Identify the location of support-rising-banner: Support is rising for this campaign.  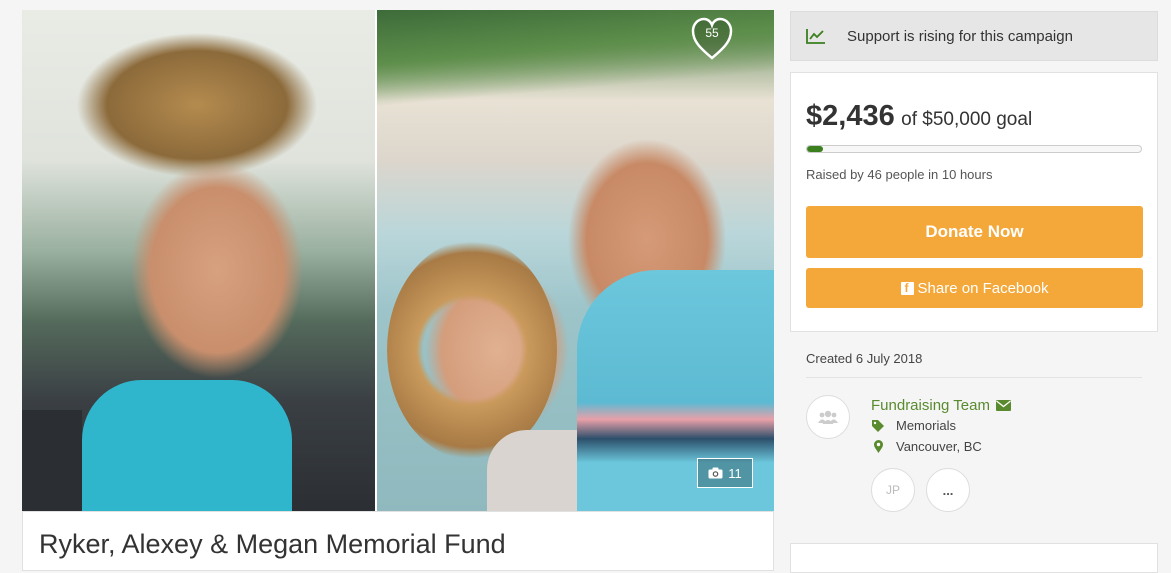
(974, 36).